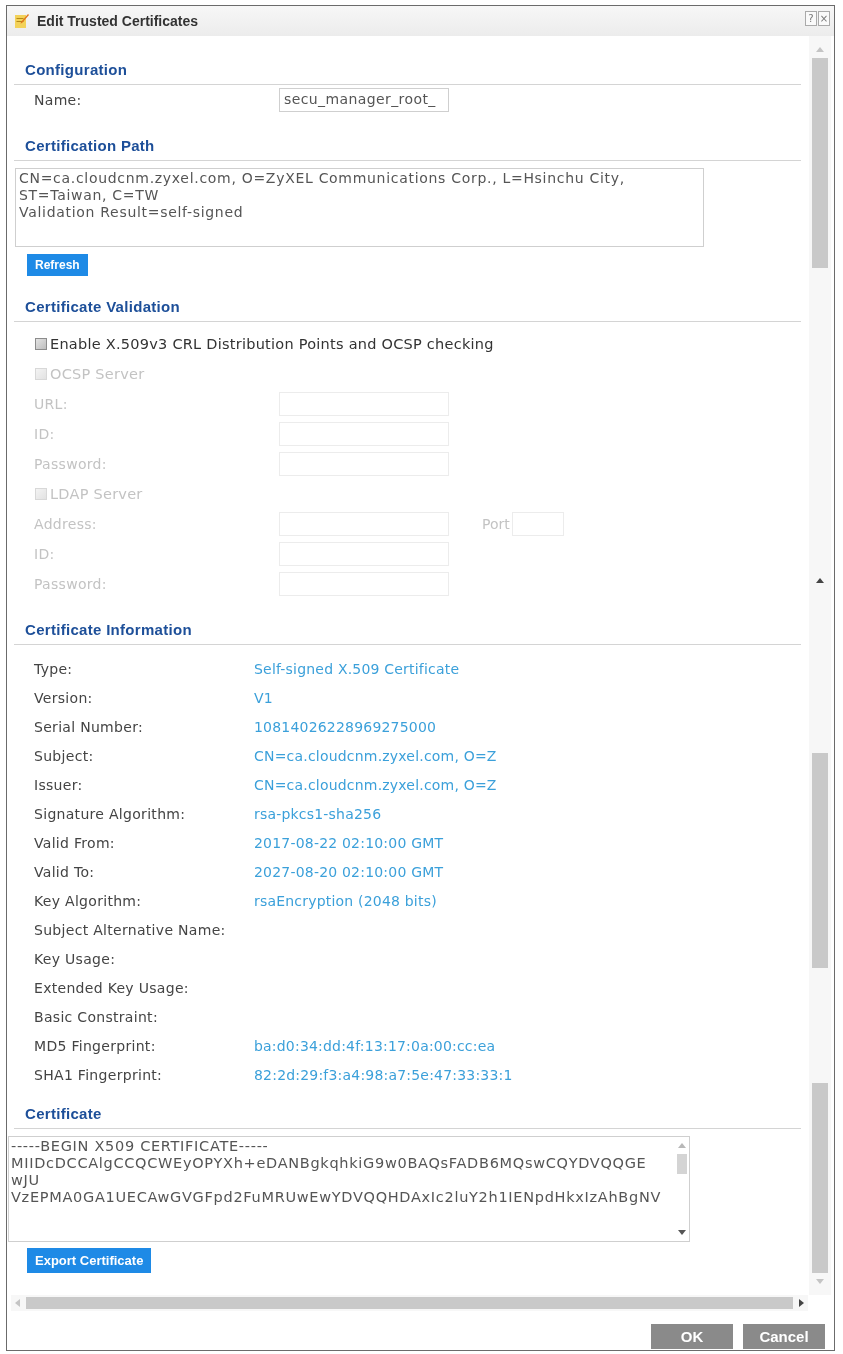  I want to click on info-value: 10814026228969275000, so click(345, 726).